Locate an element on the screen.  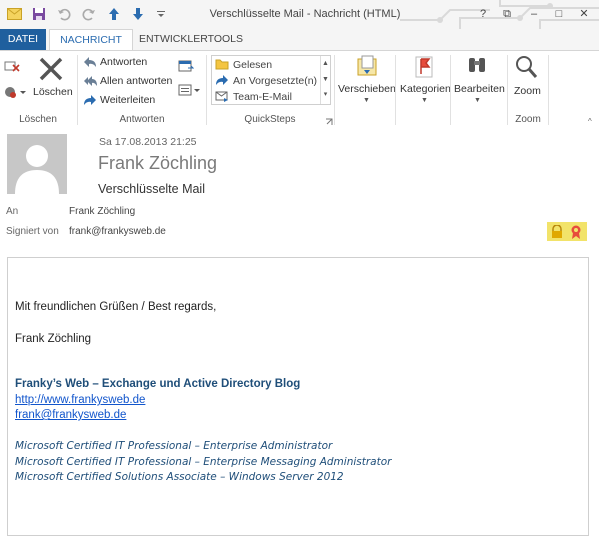
arrow-down-icon is located at coordinates (138, 14).